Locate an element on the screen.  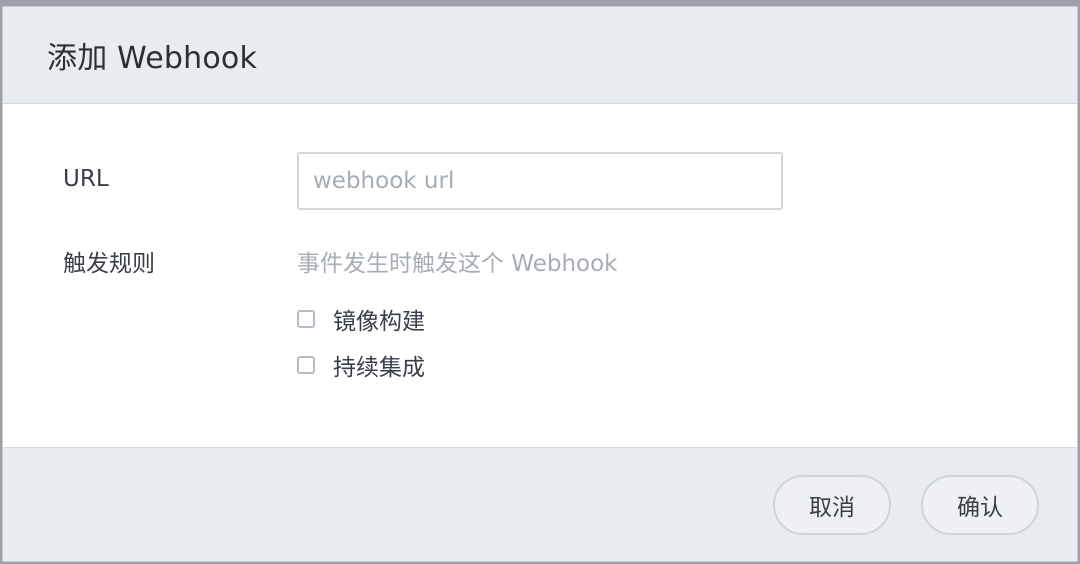
dialog-title: 添加 Webhook is located at coordinates (152, 58).